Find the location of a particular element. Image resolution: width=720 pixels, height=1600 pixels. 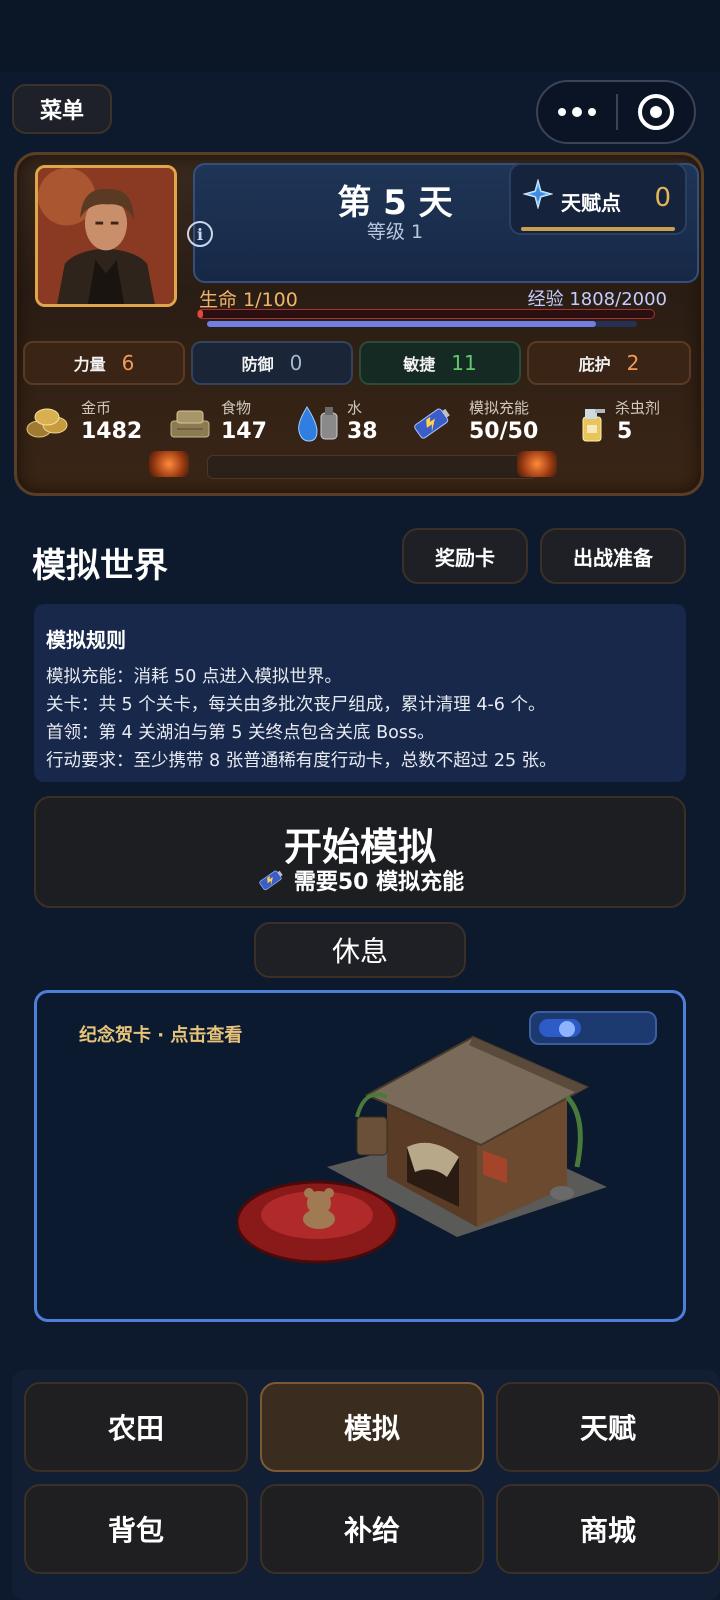

nav-shop: 商城 is located at coordinates (608, 1529).